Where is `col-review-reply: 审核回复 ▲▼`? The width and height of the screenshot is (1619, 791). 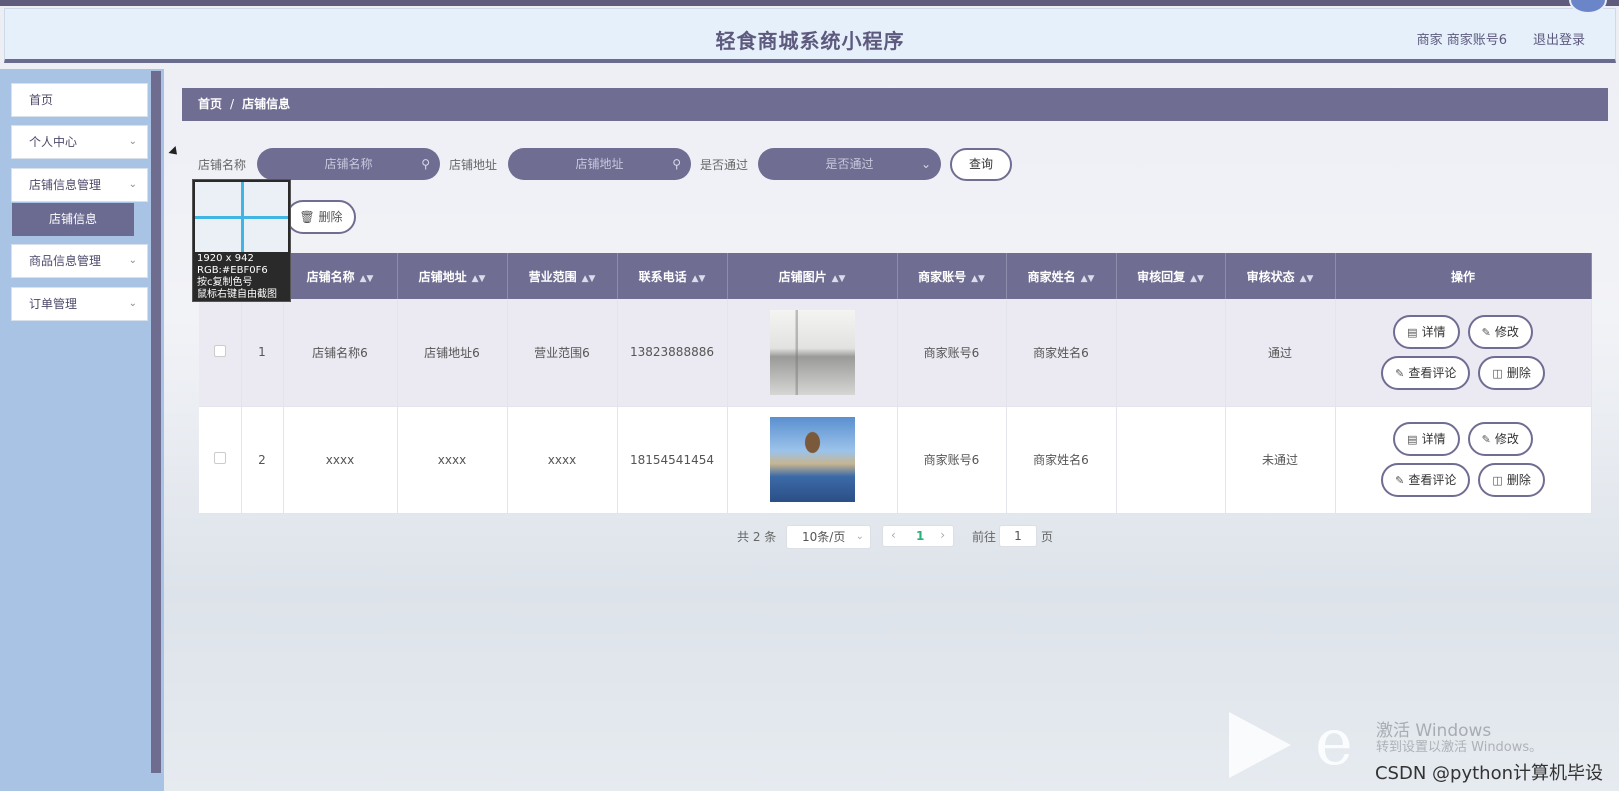
col-review-reply: 审核回复 ▲▼ is located at coordinates (1171, 276).